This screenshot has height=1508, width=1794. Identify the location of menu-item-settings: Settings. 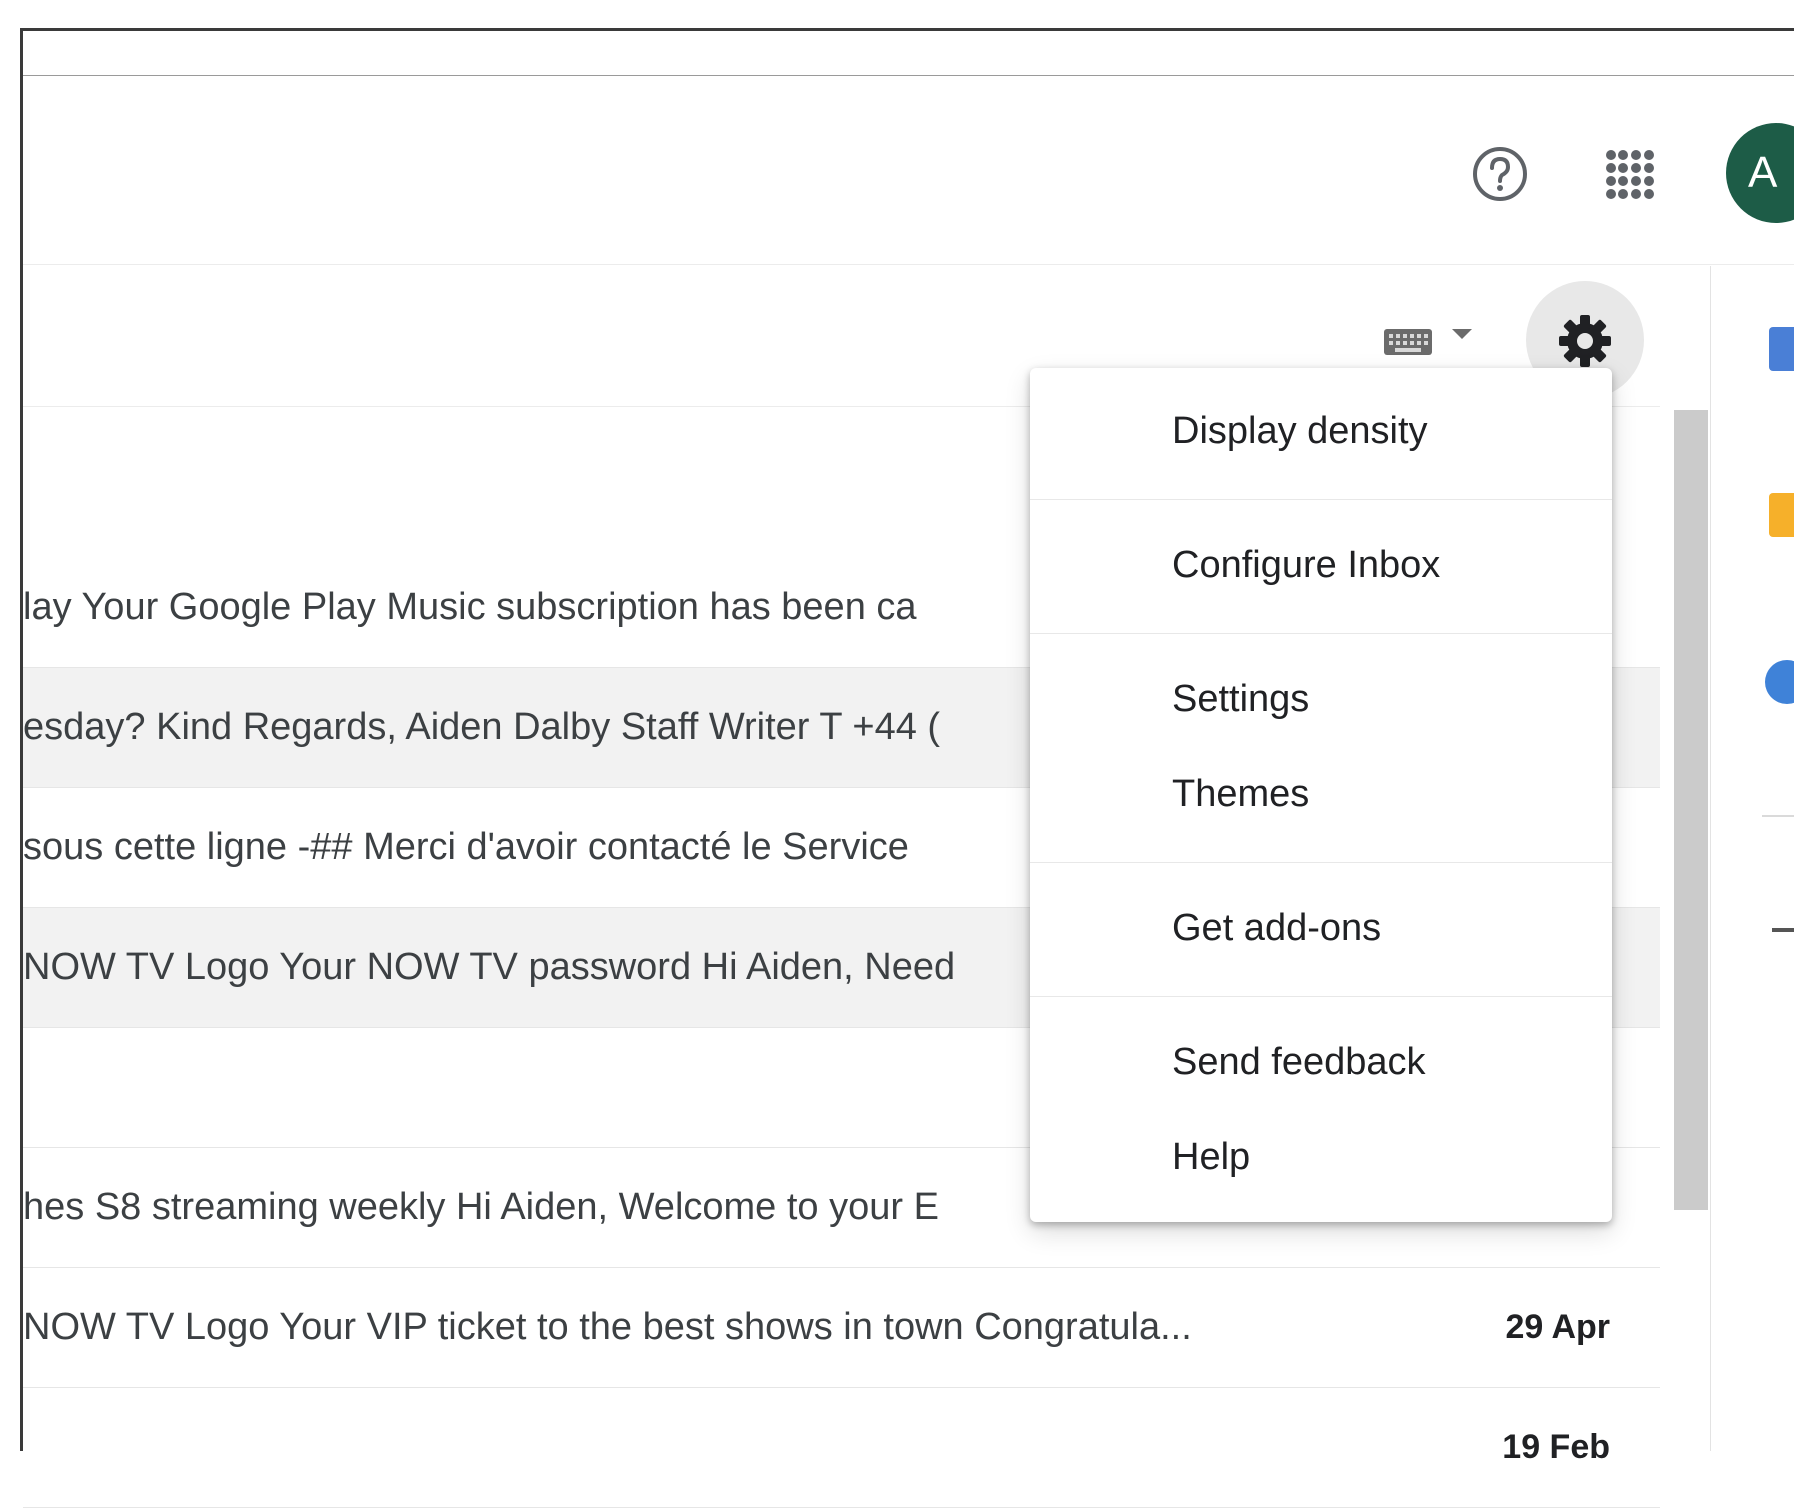
(1240, 699).